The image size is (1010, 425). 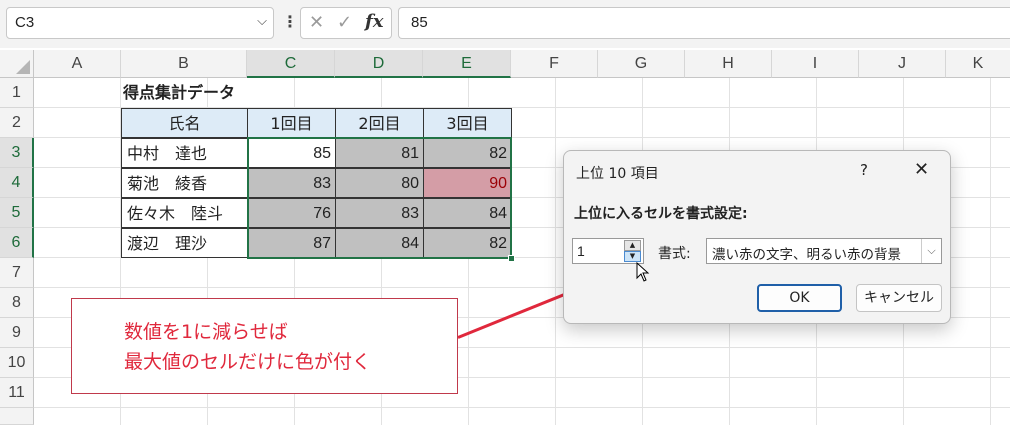 I want to click on name-box: C3 ⌵, so click(x=140, y=23).